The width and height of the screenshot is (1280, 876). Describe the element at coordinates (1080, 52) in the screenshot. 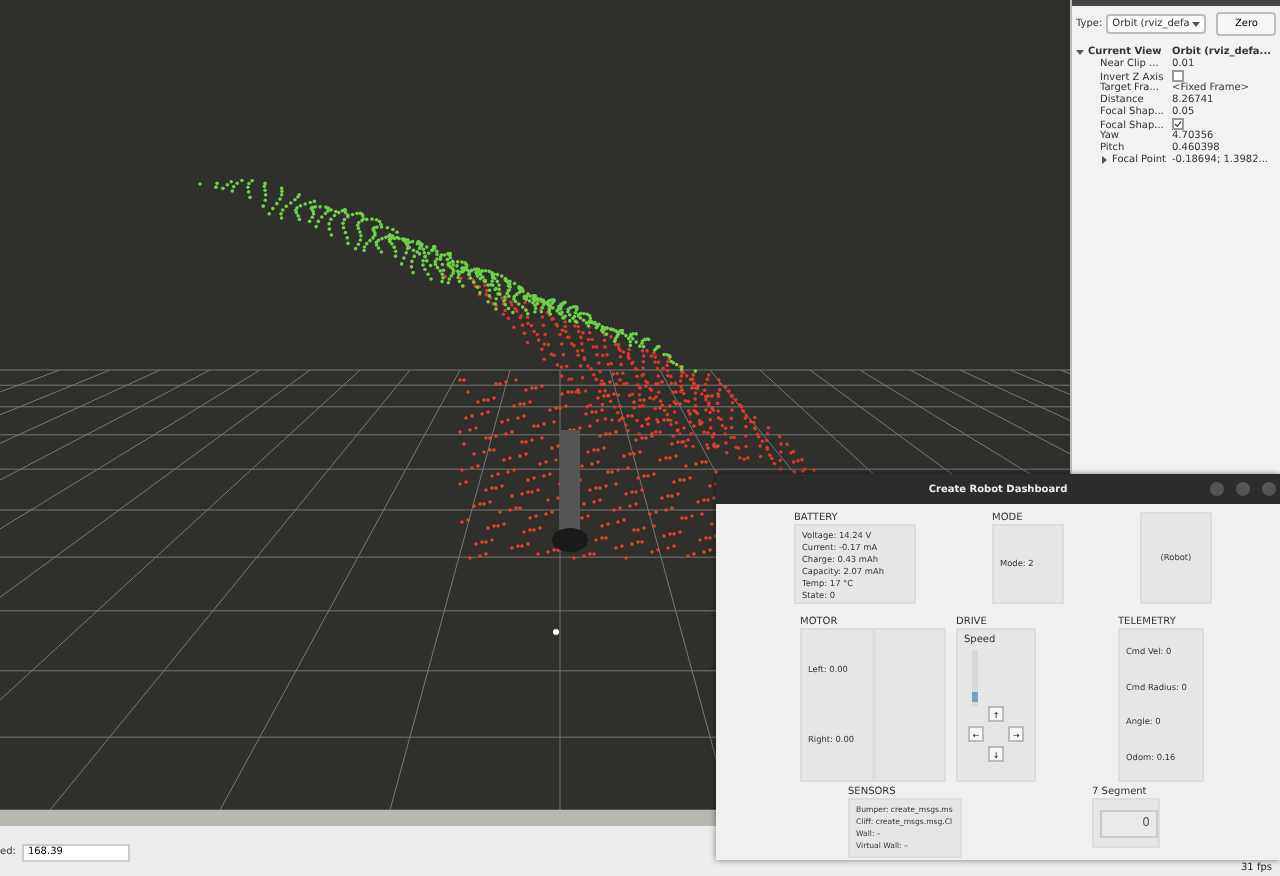

I see `expanded-arrow-icon` at that location.